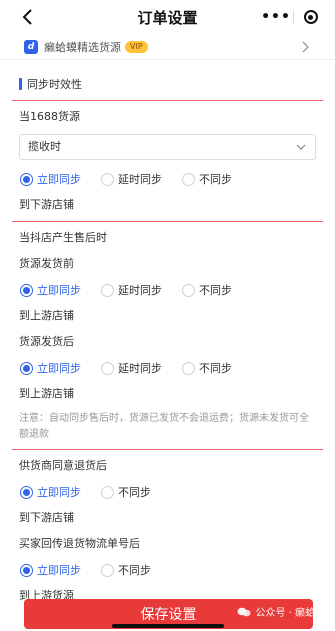 The height and width of the screenshot is (631, 335). I want to click on notice-text: 注意：自动同步售后时，货源已发货不会退运费；货源未发货可全额退款, so click(164, 426).